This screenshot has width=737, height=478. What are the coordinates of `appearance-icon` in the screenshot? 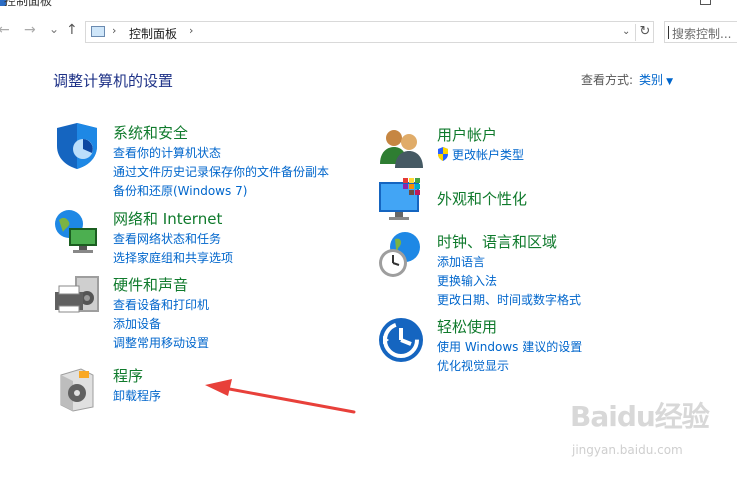 It's located at (401, 200).